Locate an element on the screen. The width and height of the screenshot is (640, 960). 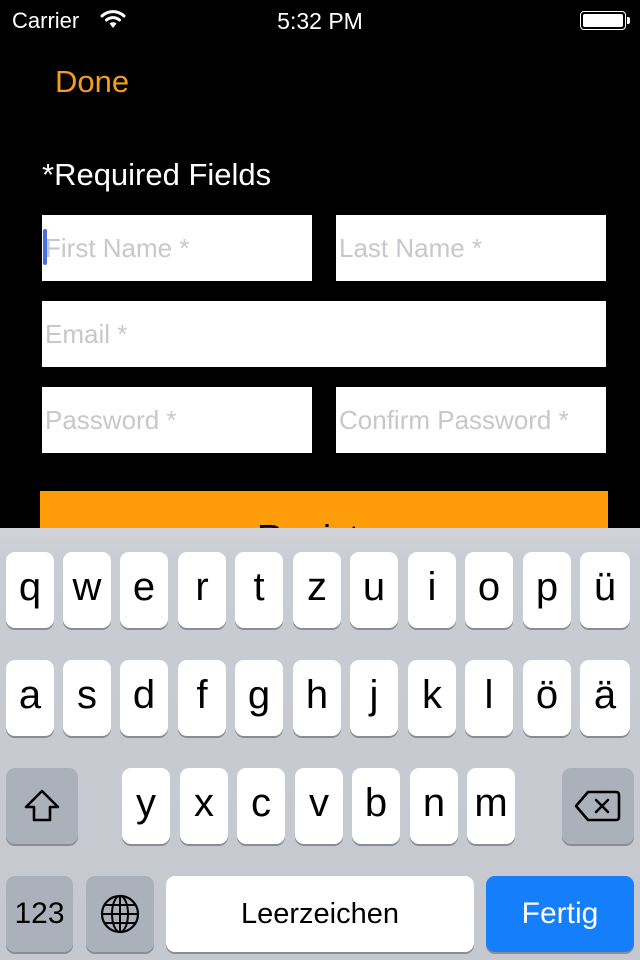
key-v: v is located at coordinates (319, 806).